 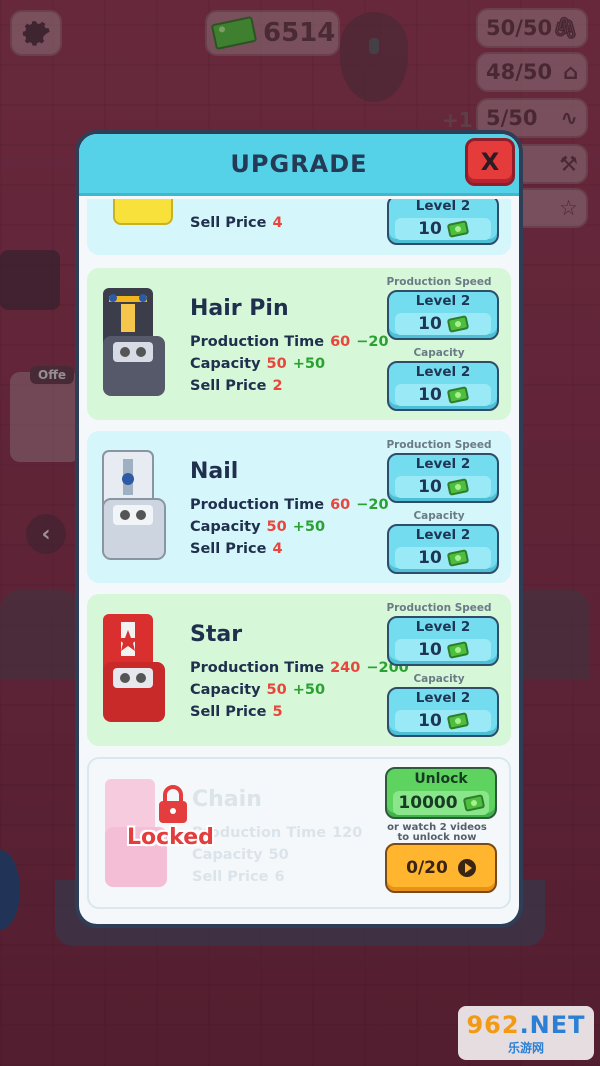 I want to click on stat-current: 5, so click(x=277, y=712).